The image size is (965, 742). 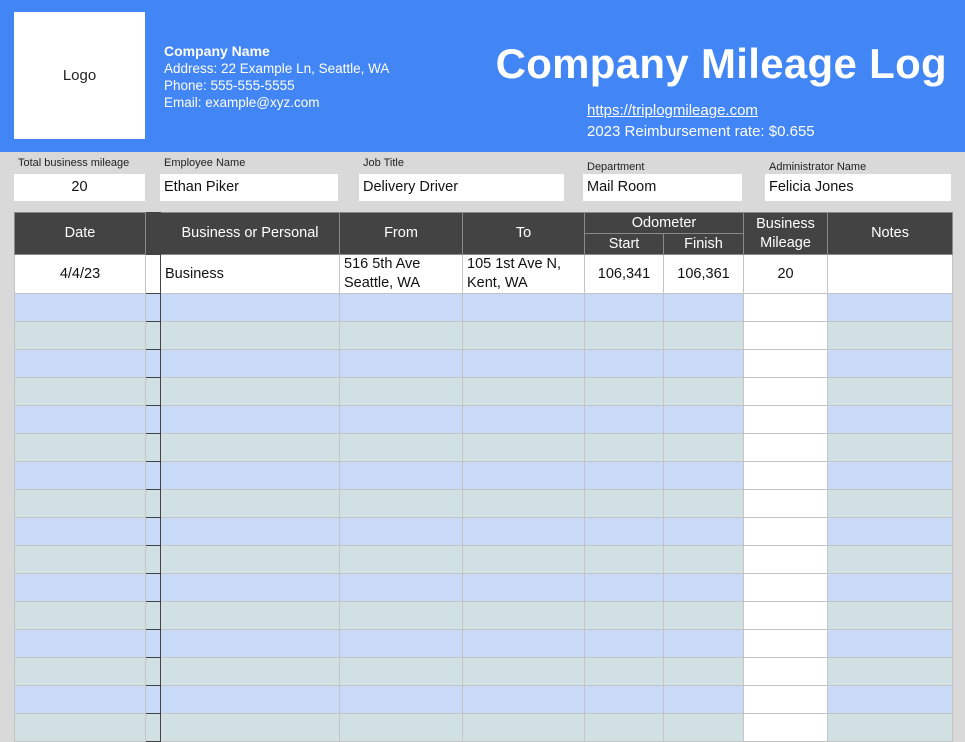 What do you see at coordinates (858, 187) in the screenshot?
I see `administrator-name-field: Felicia Jones` at bounding box center [858, 187].